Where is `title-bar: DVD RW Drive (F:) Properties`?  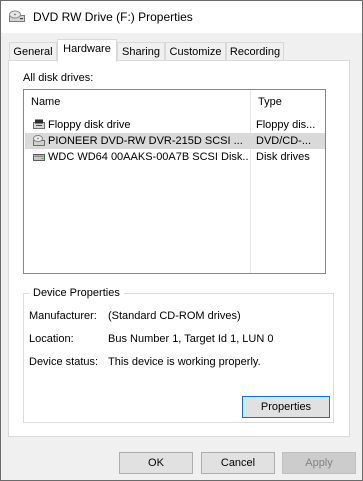
title-bar: DVD RW Drive (F:) Properties is located at coordinates (181, 17).